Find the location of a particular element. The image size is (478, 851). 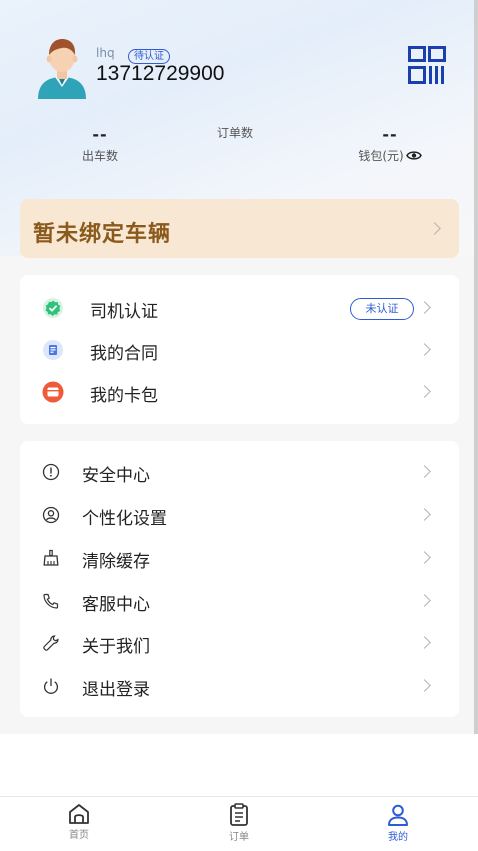

page-bottom-spacer is located at coordinates (239, 765).